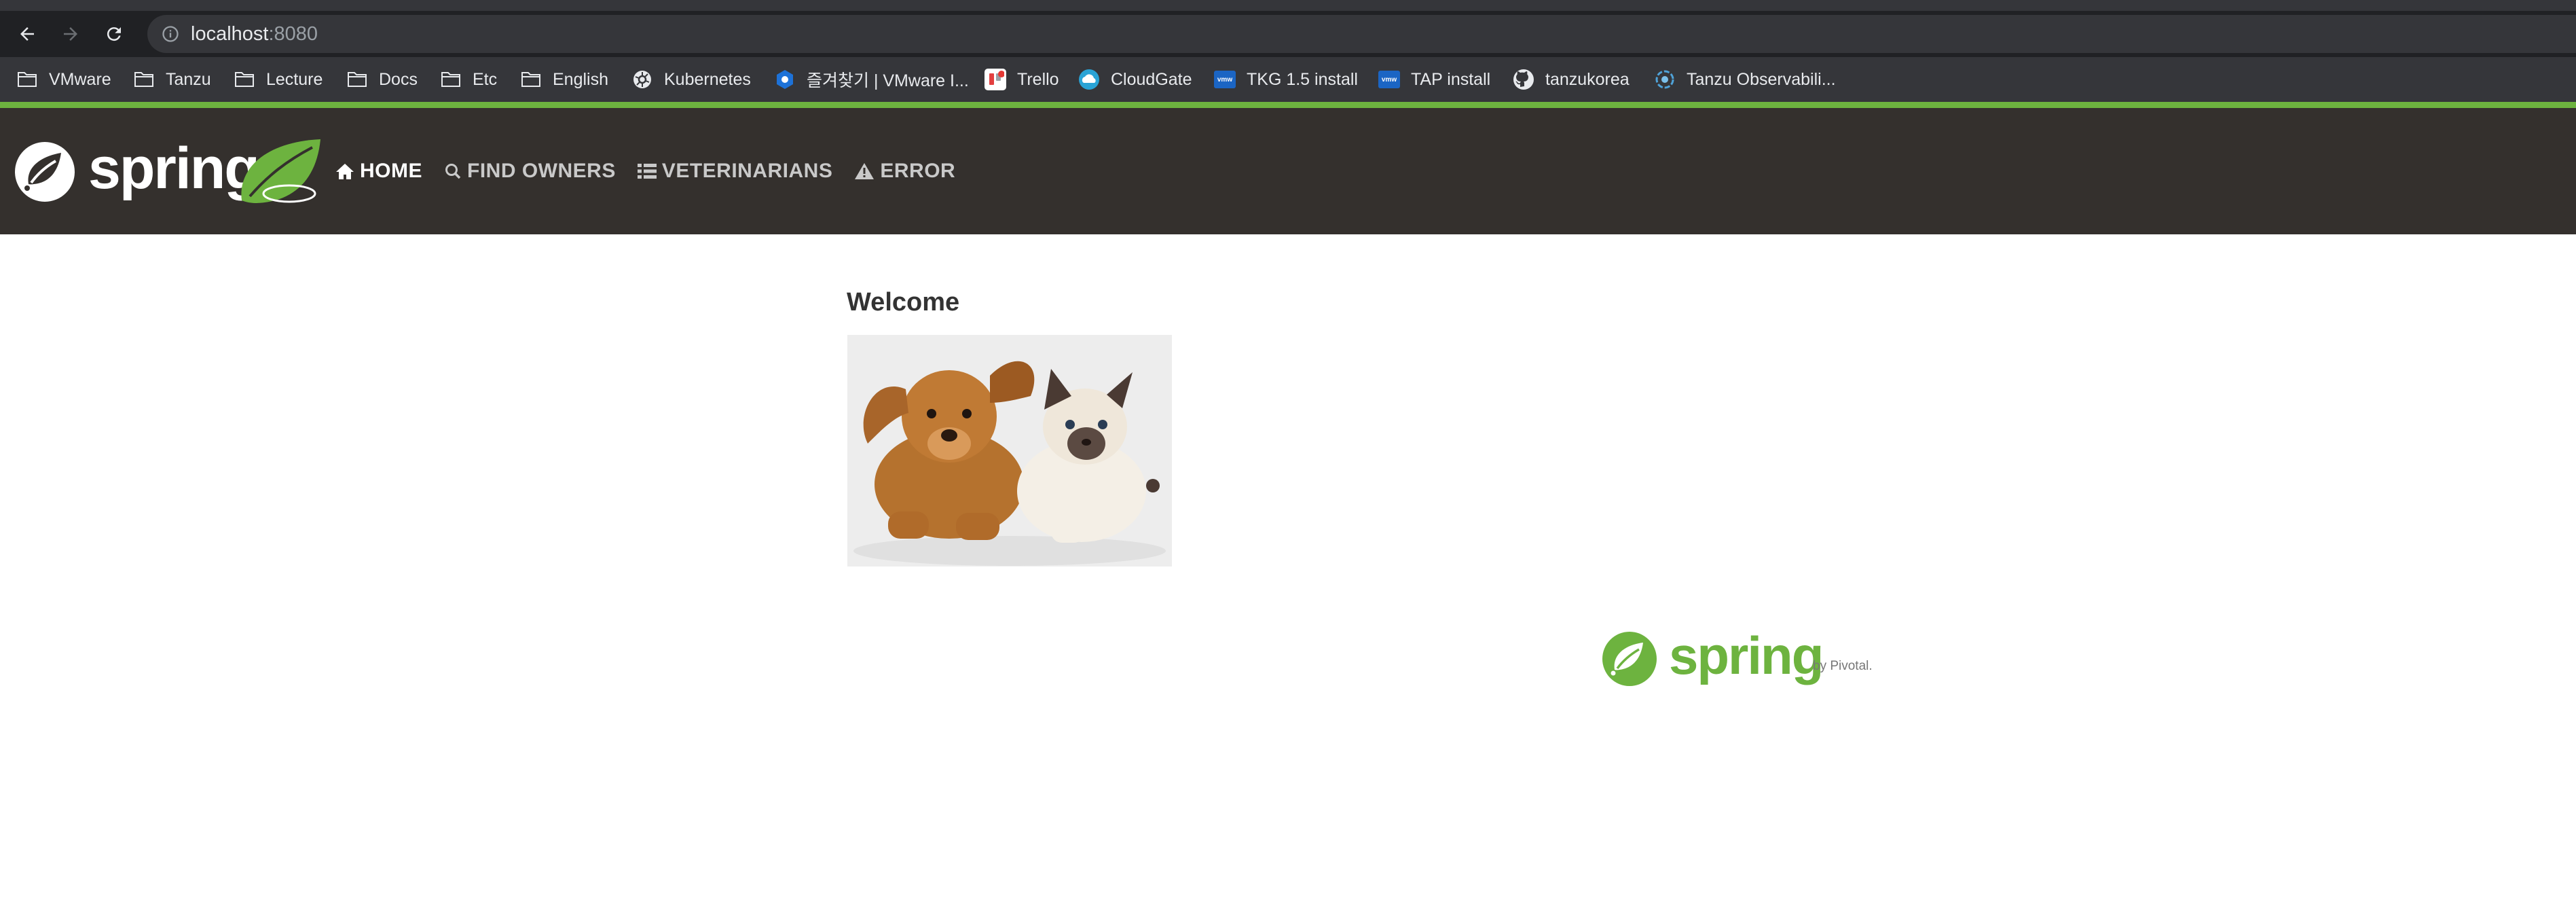 This screenshot has width=2576, height=917. Describe the element at coordinates (453, 171) in the screenshot. I see `search-icon` at that location.